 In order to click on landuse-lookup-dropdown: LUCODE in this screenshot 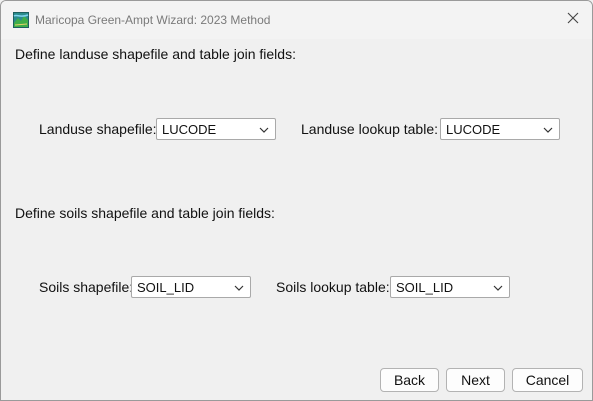, I will do `click(500, 129)`.